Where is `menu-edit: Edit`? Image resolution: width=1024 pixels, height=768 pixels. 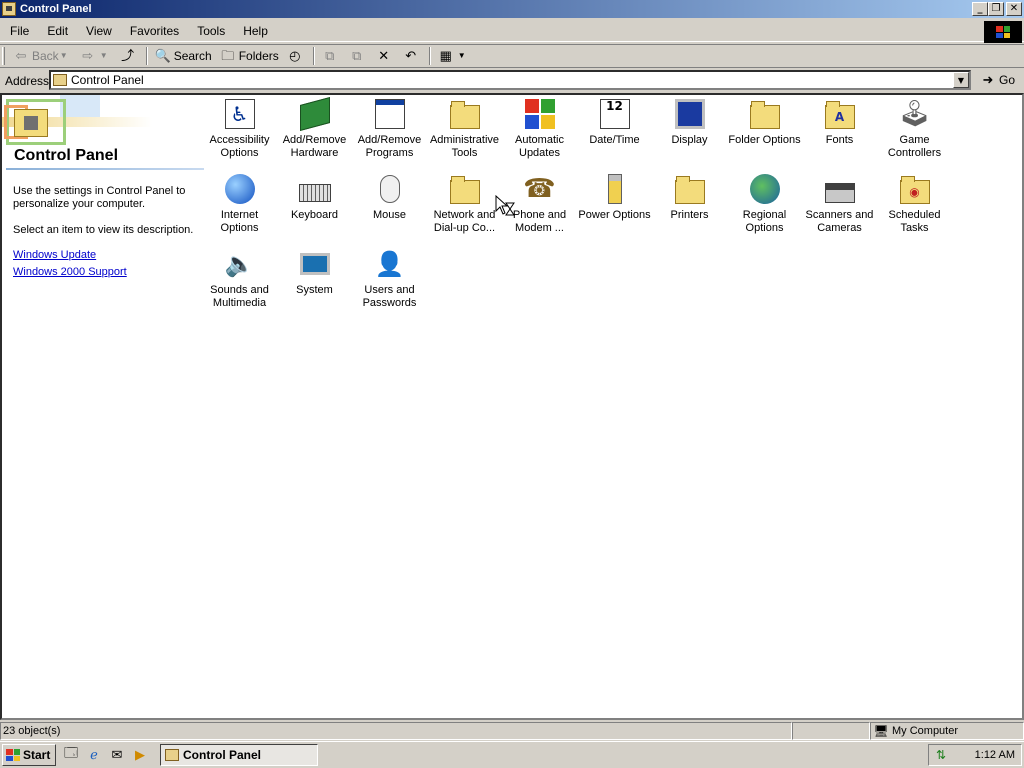 menu-edit: Edit is located at coordinates (56, 31).